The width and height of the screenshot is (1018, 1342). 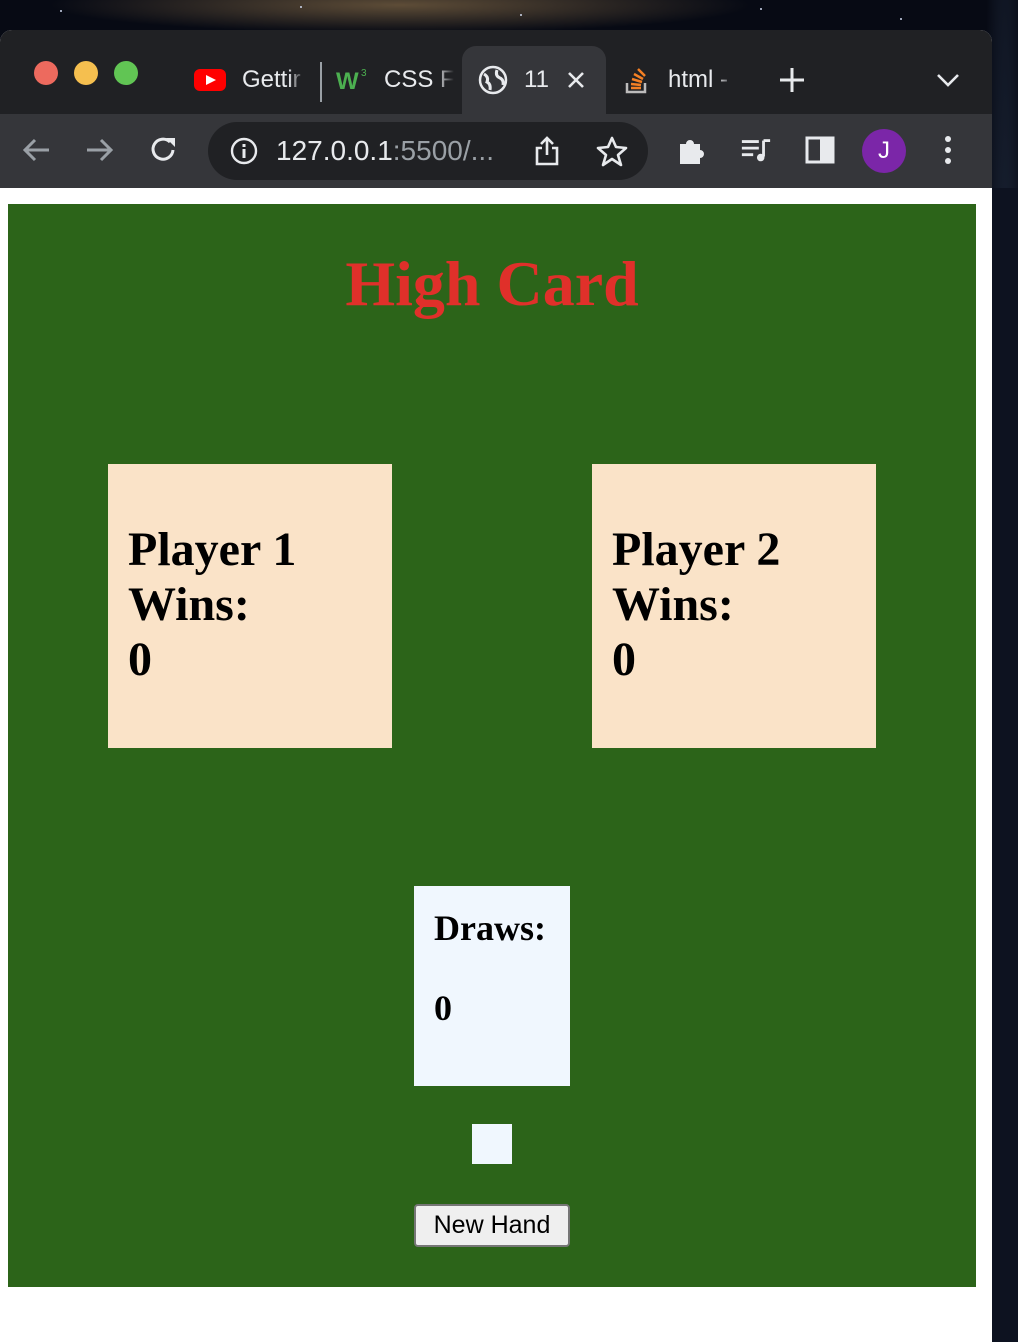 What do you see at coordinates (698, 79) in the screenshot?
I see `tab-label: html -` at bounding box center [698, 79].